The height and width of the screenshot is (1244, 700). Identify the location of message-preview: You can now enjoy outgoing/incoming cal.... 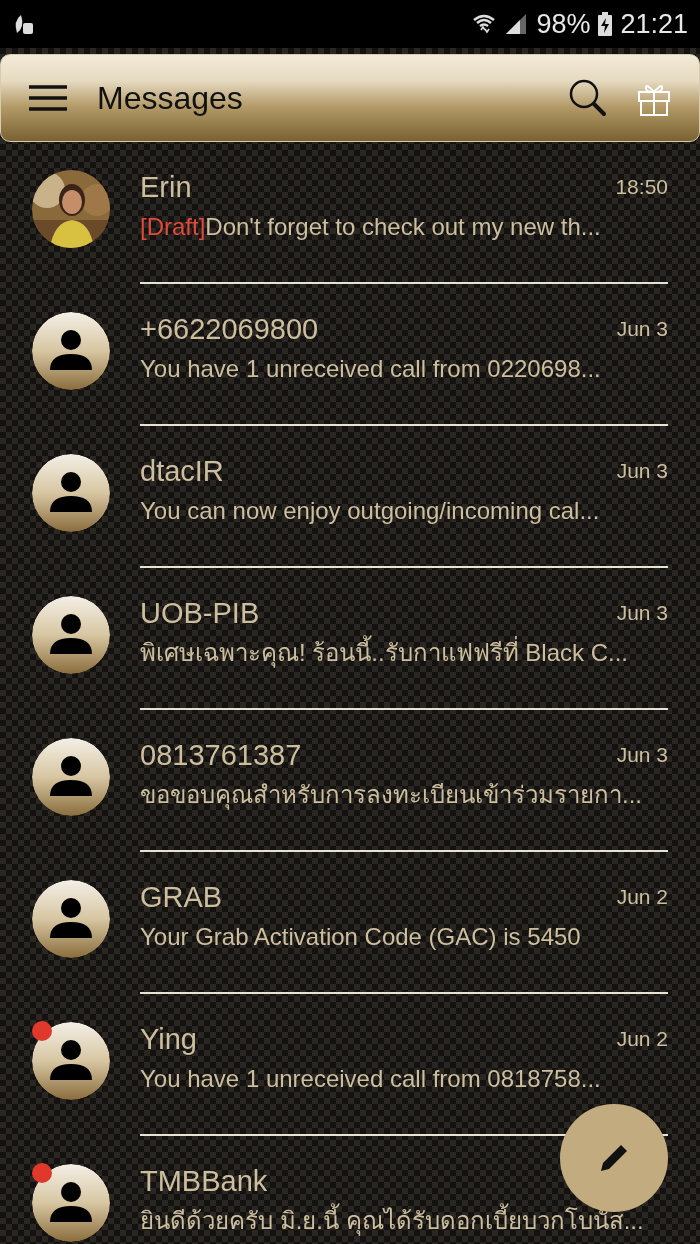
(370, 511).